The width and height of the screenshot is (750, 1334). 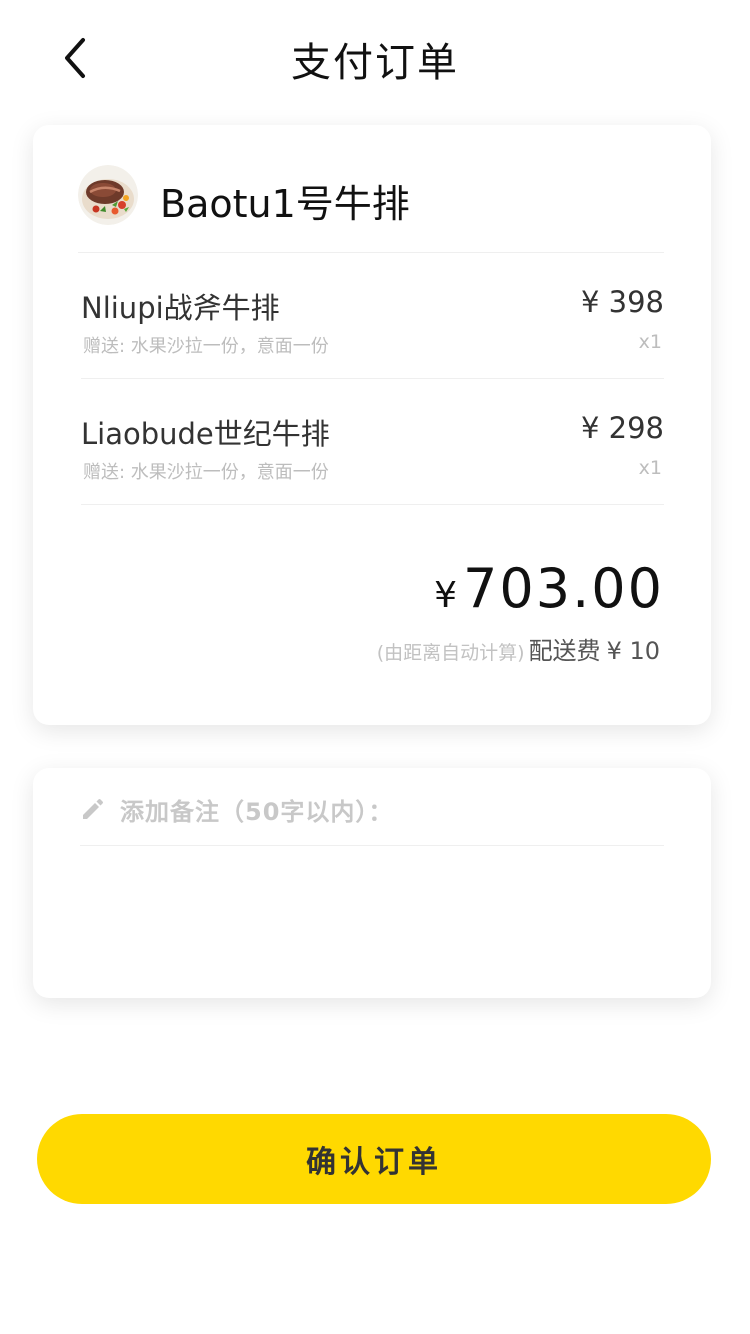 What do you see at coordinates (372, 316) in the screenshot?
I see `order-item: Nliupi战斧牛排 赠送: 水果沙拉一份，意面一份 ¥ 398 x1` at bounding box center [372, 316].